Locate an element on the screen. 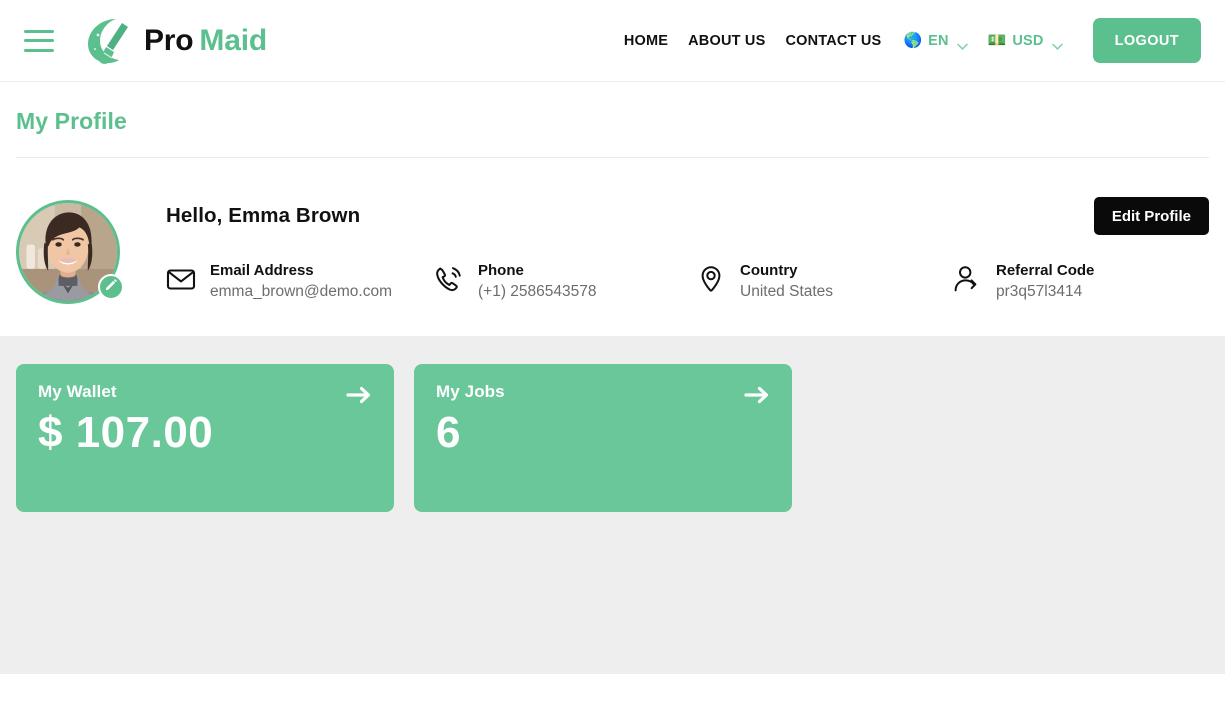  nav-item-home: HOME is located at coordinates (646, 41).